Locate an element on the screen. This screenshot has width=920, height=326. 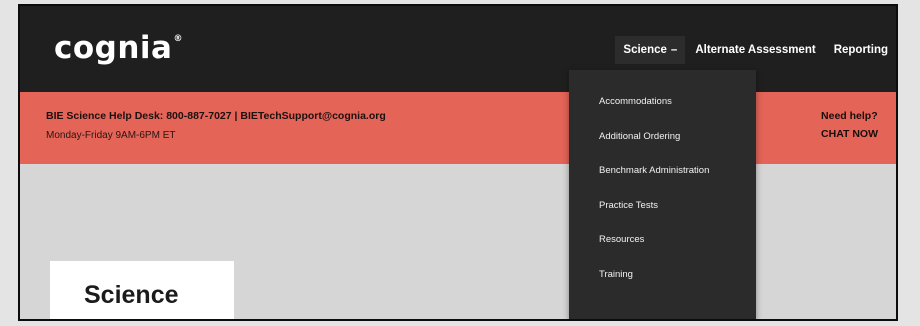
need-help-label: Need help? is located at coordinates (849, 116).